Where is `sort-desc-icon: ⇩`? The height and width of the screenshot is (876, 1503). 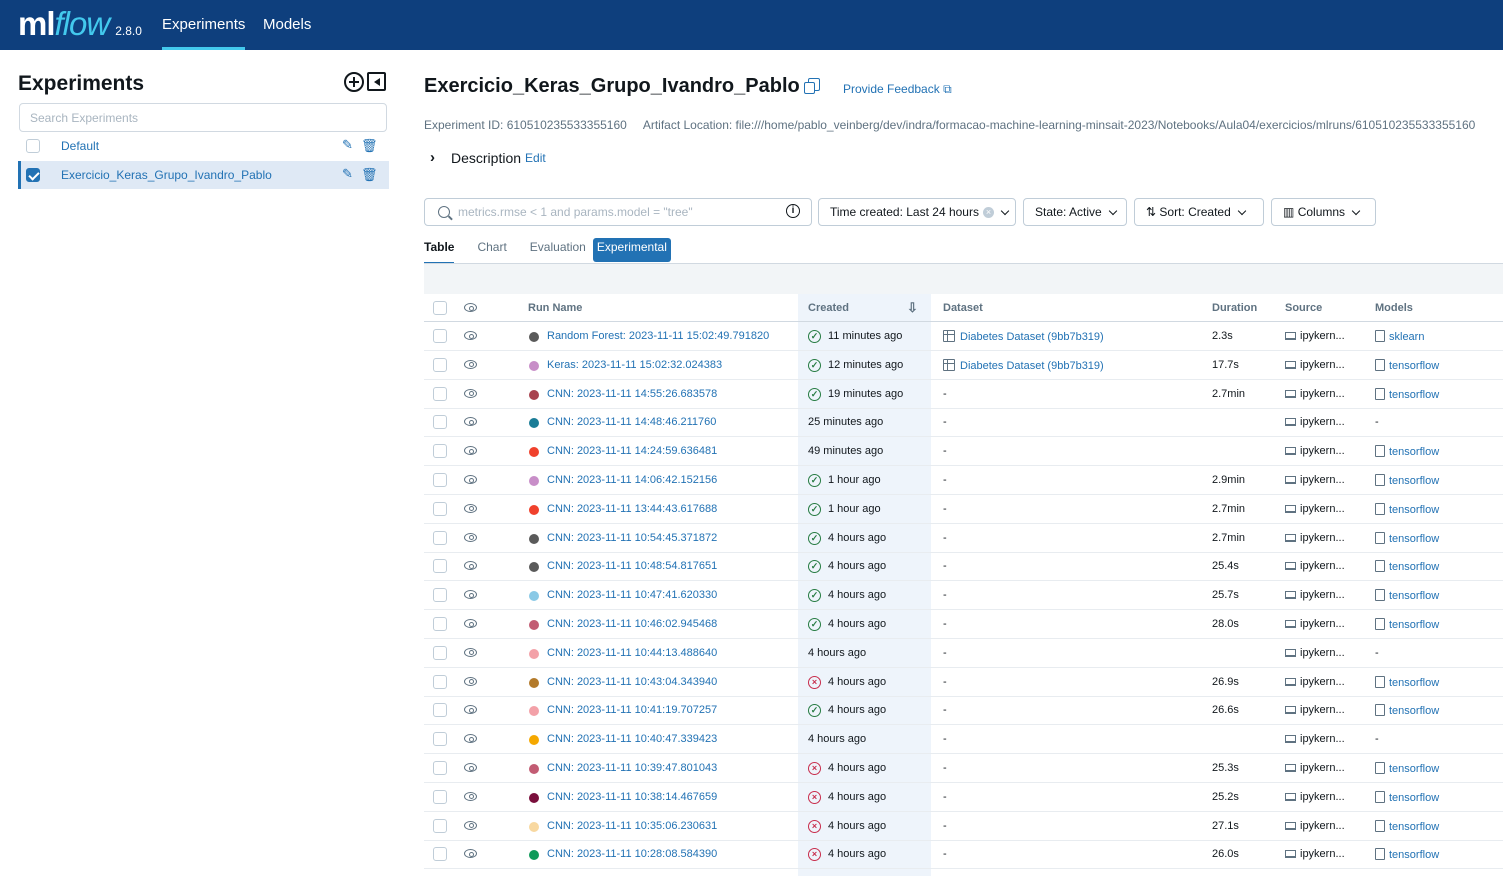
sort-desc-icon: ⇩ is located at coordinates (912, 308).